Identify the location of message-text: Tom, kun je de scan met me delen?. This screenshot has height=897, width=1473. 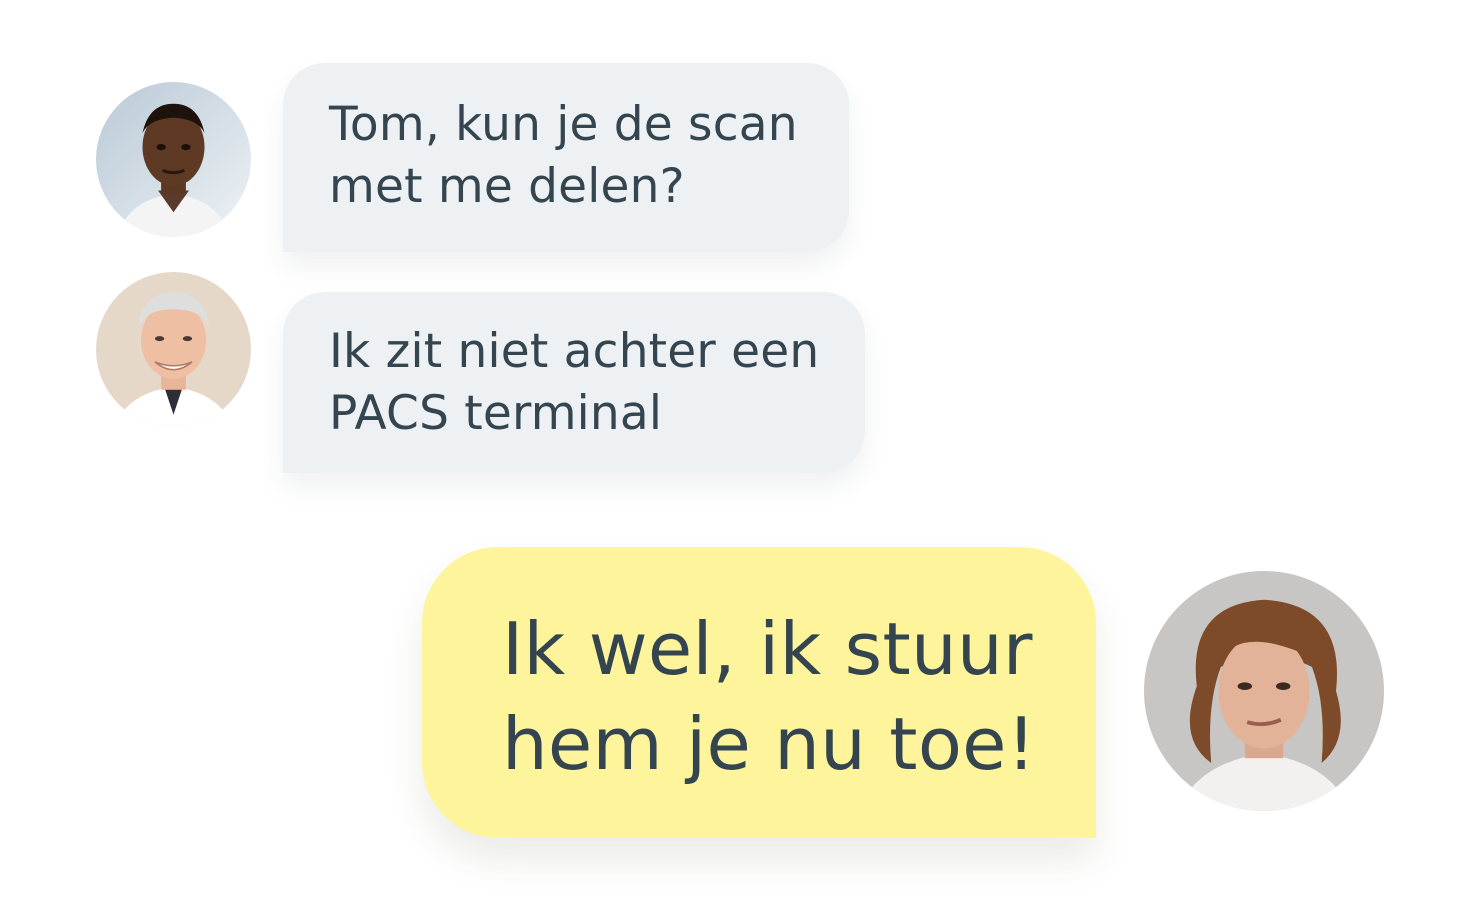
(563, 155).